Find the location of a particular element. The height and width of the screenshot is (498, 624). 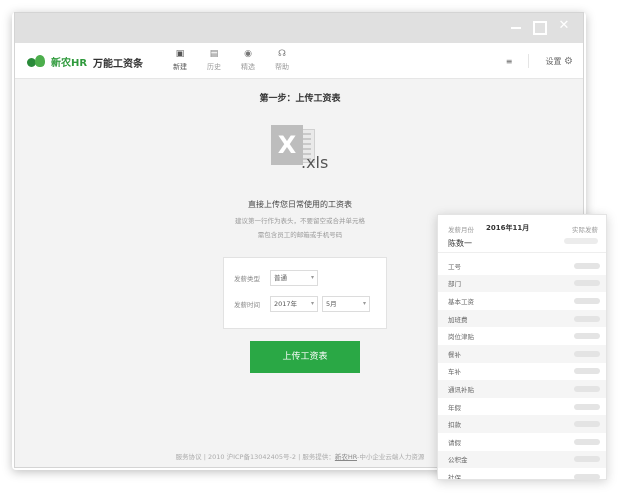

maximize-icon is located at coordinates (540, 26).